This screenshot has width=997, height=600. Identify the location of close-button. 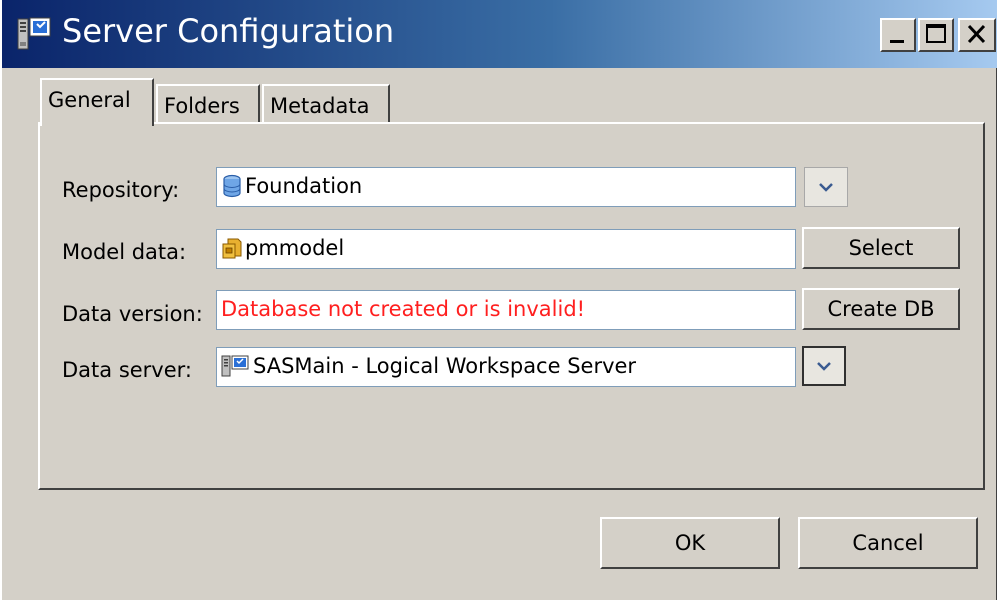
(977, 35).